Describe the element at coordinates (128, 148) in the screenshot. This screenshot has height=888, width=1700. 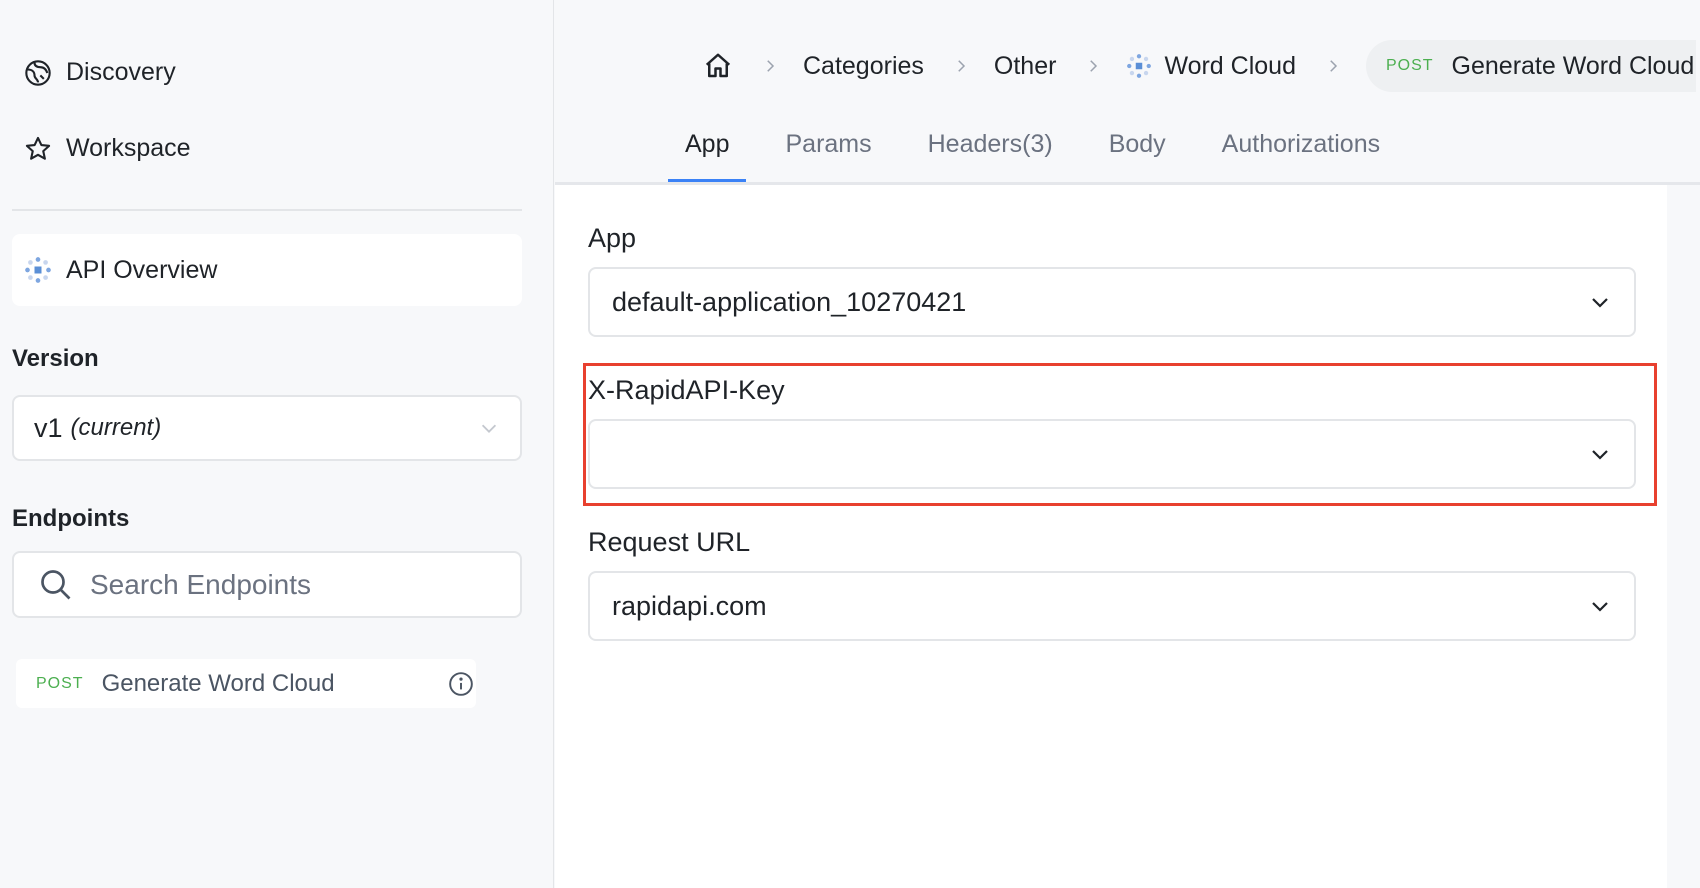
I see `nav-workspace-label: Workspace` at that location.